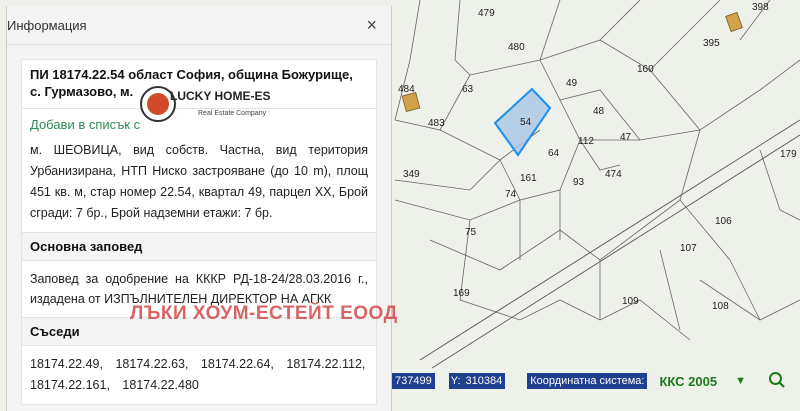 This screenshot has width=800, height=411. Describe the element at coordinates (613, 174) in the screenshot. I see `plot-label: 474` at that location.